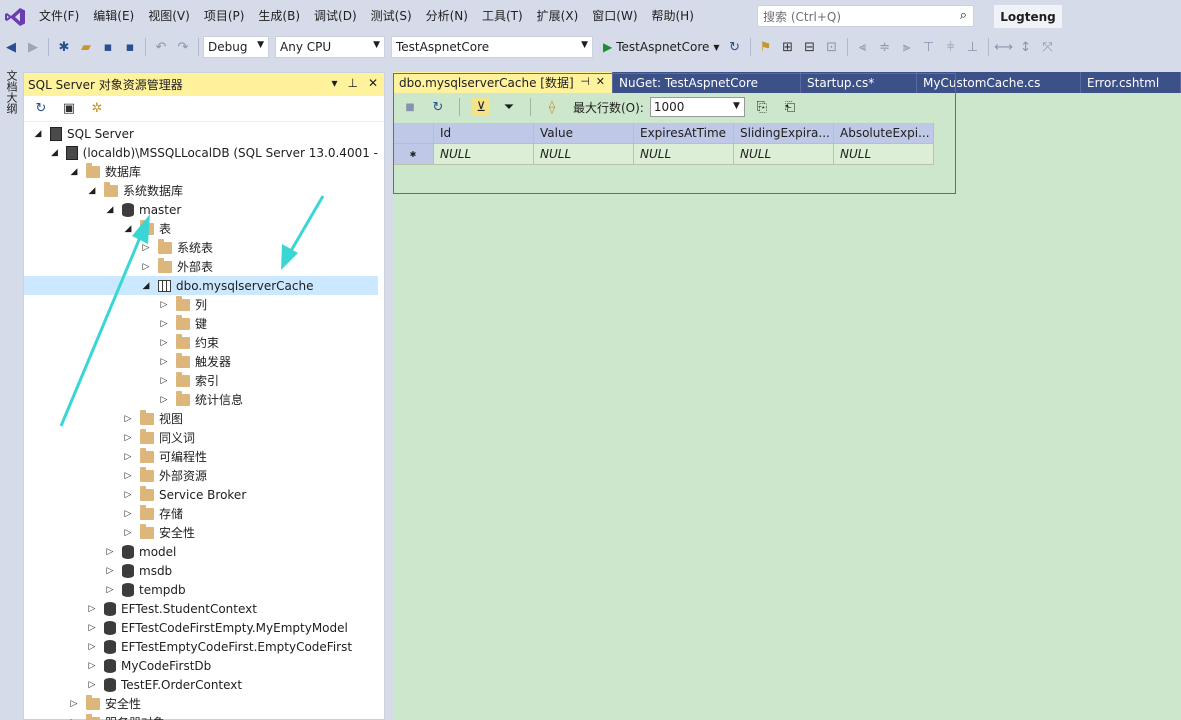 The width and height of the screenshot is (1181, 720). What do you see at coordinates (201, 209) in the screenshot?
I see `tree-node: ◢ master` at bounding box center [201, 209].